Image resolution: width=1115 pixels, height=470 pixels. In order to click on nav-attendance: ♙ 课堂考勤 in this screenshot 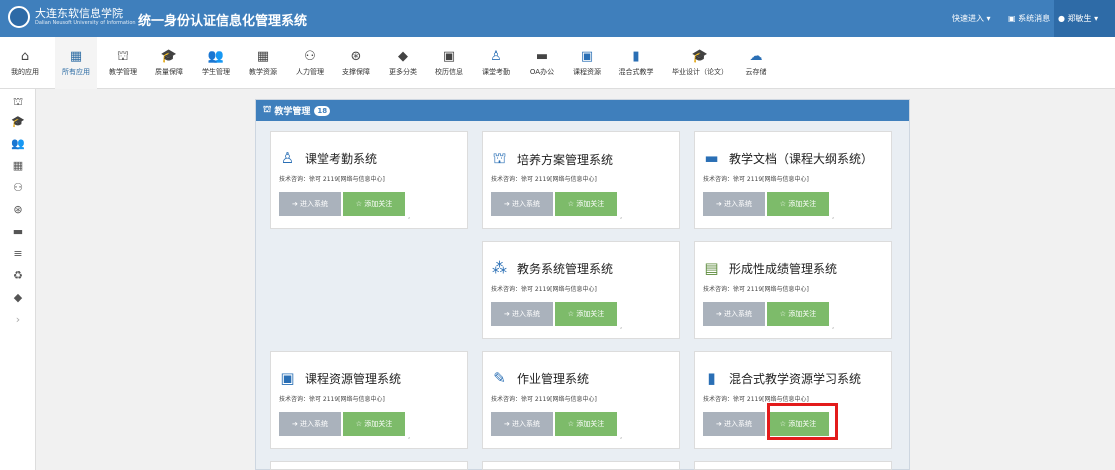, I will do `click(496, 63)`.